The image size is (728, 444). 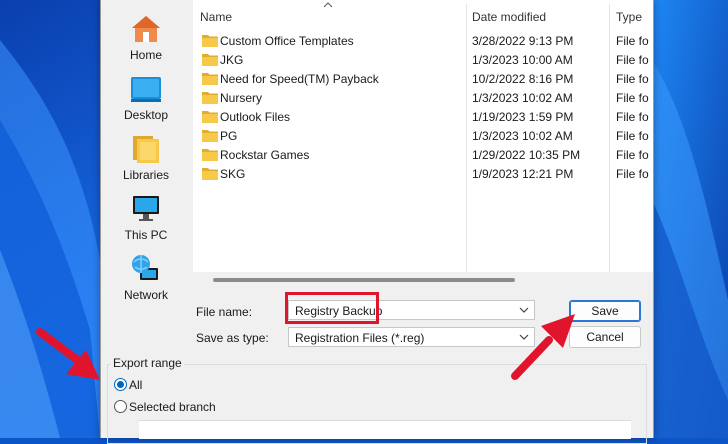 I want to click on nav-item-libraries: Libraries, so click(x=146, y=160).